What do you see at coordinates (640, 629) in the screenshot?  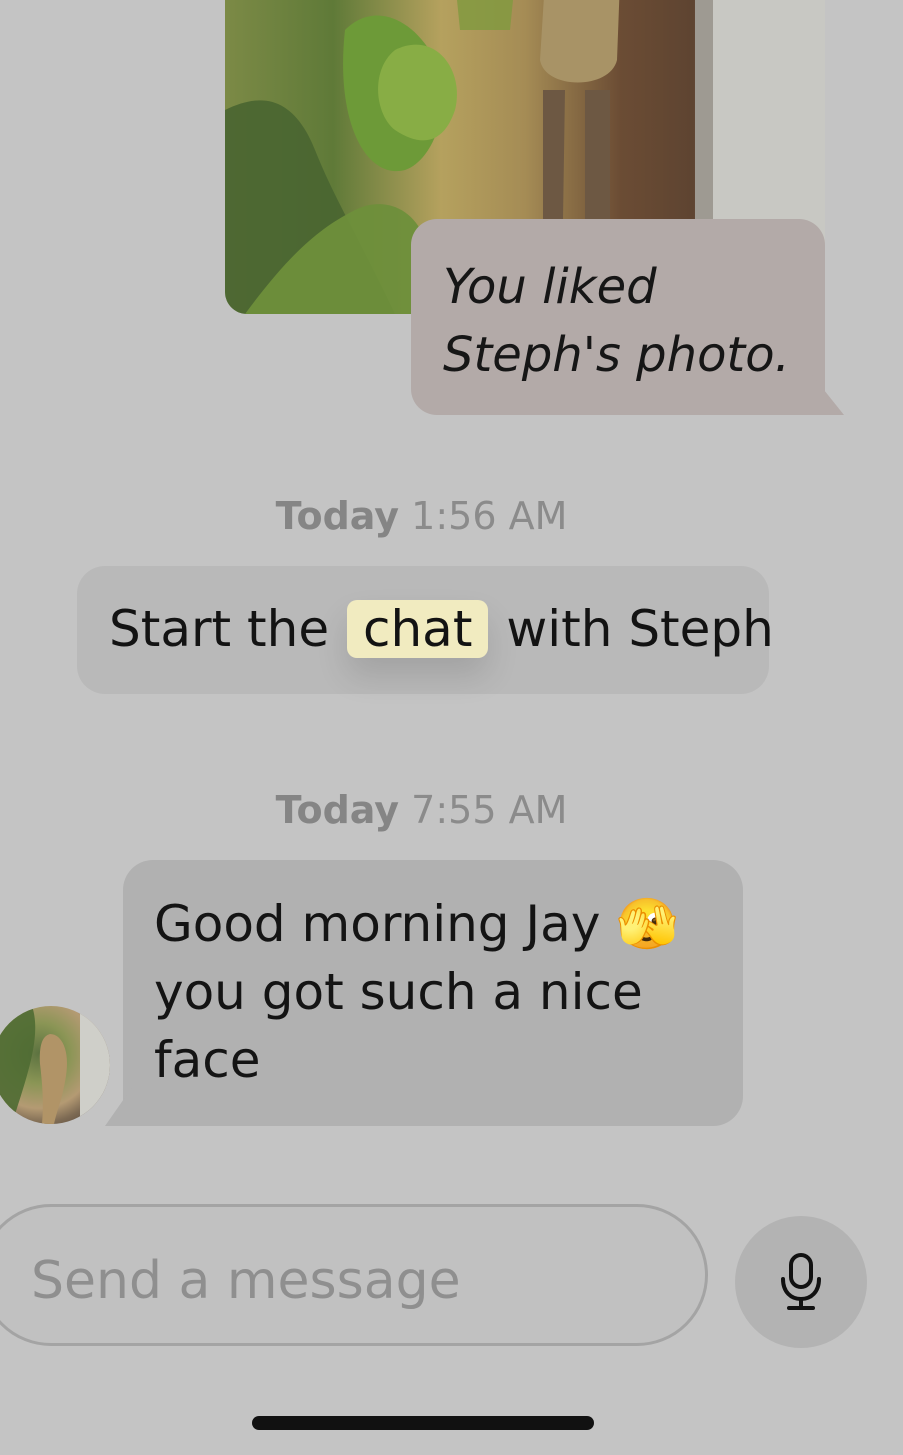 I see `start-chat-after: with Steph` at bounding box center [640, 629].